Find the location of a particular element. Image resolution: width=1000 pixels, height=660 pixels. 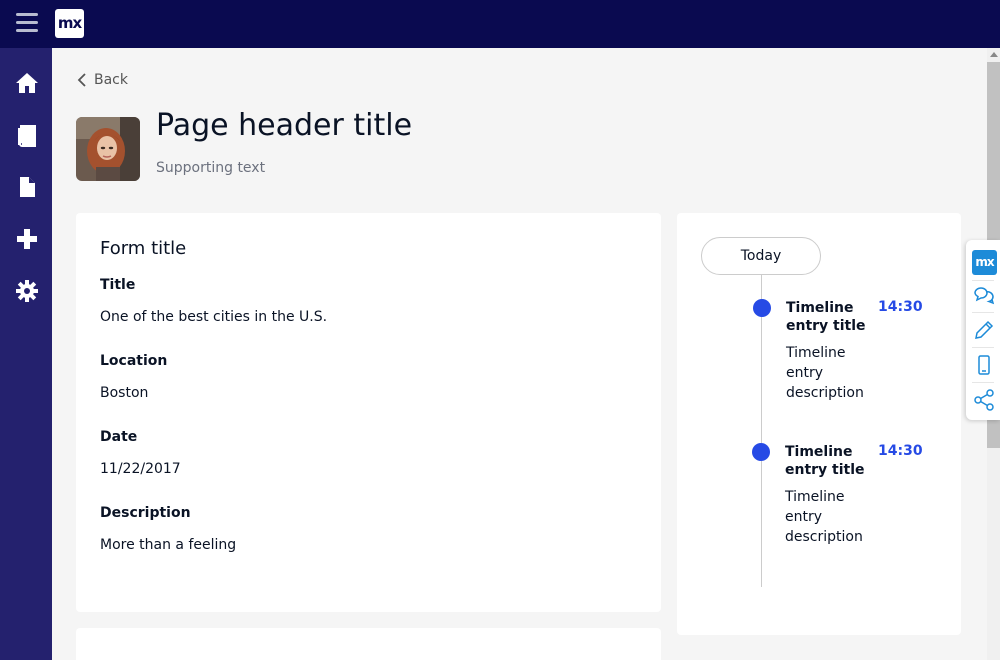

scroll-up-arrow-icon is located at coordinates (994, 54).